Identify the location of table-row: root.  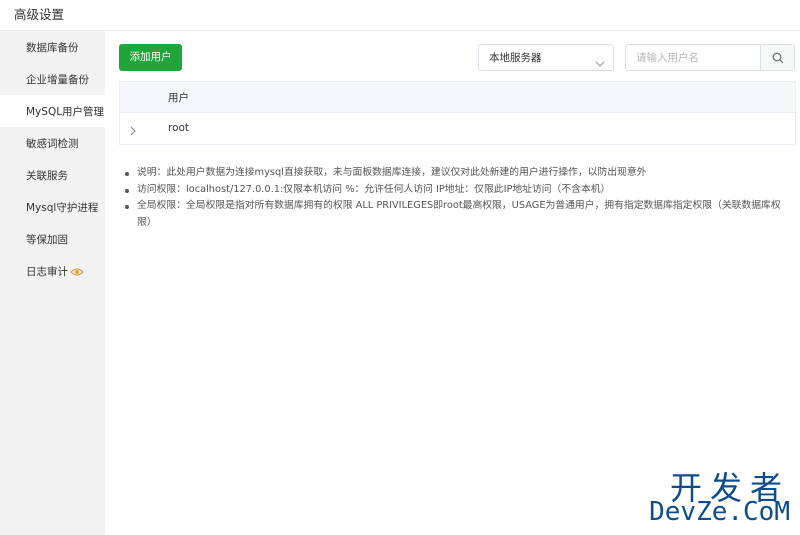
(457, 128).